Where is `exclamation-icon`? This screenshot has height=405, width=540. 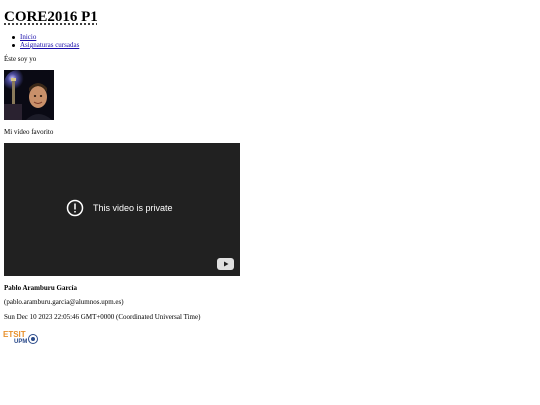
exclamation-icon is located at coordinates (75, 208).